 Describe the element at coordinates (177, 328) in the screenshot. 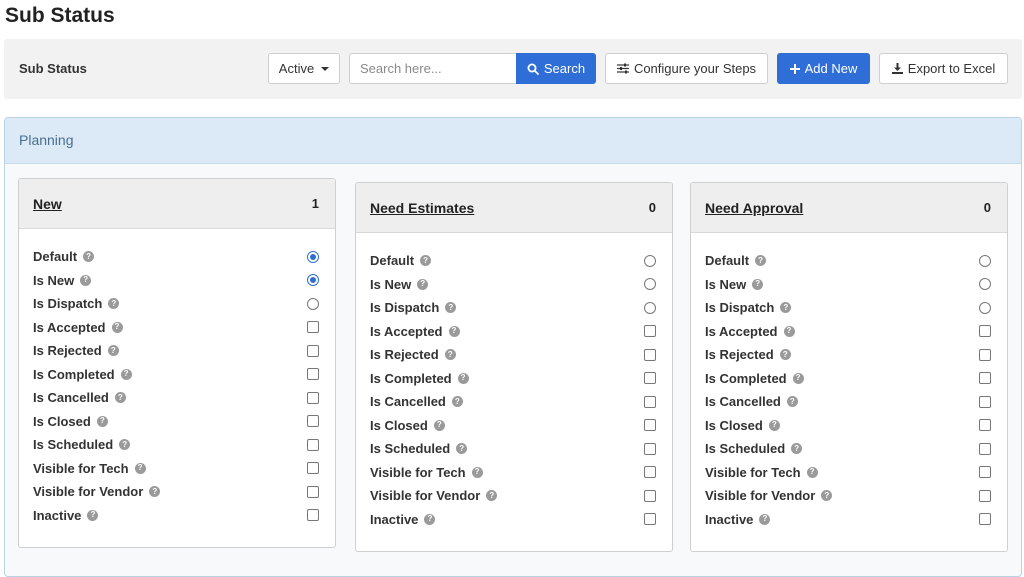

I see `option-row: Is Accepted?` at that location.